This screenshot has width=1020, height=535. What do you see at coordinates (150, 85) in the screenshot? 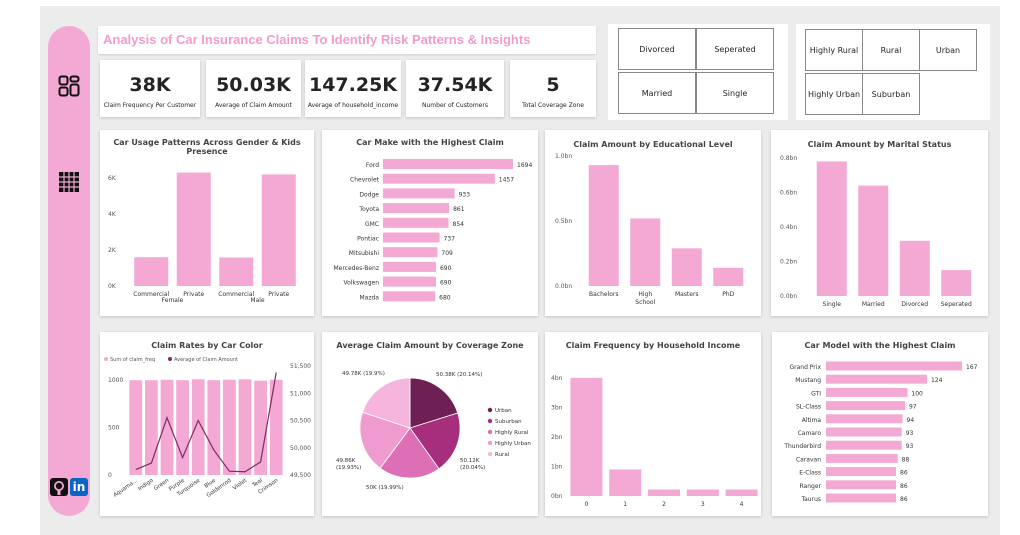
I see `kpi-value: 38K` at bounding box center [150, 85].